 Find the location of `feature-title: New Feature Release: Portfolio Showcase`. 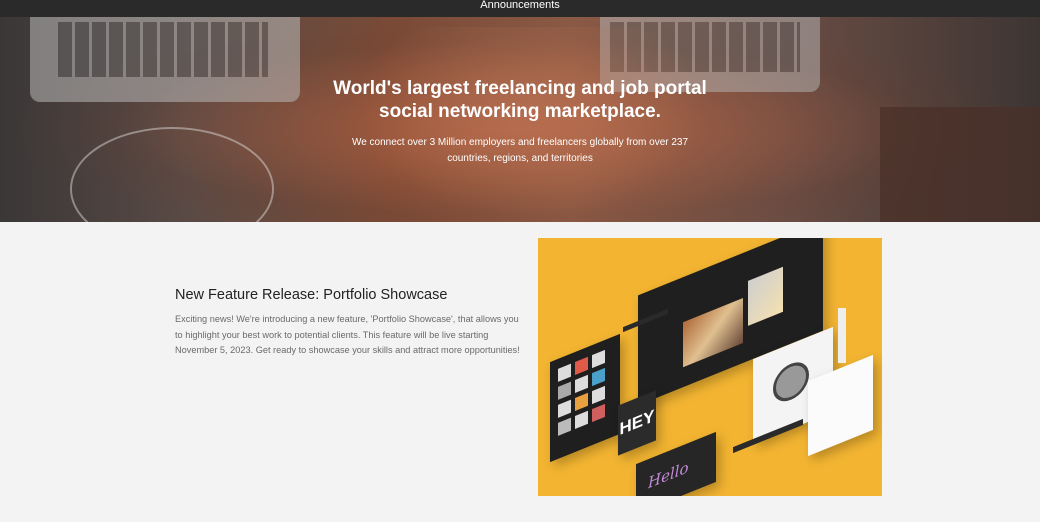

feature-title: New Feature Release: Portfolio Showcase is located at coordinates (311, 295).